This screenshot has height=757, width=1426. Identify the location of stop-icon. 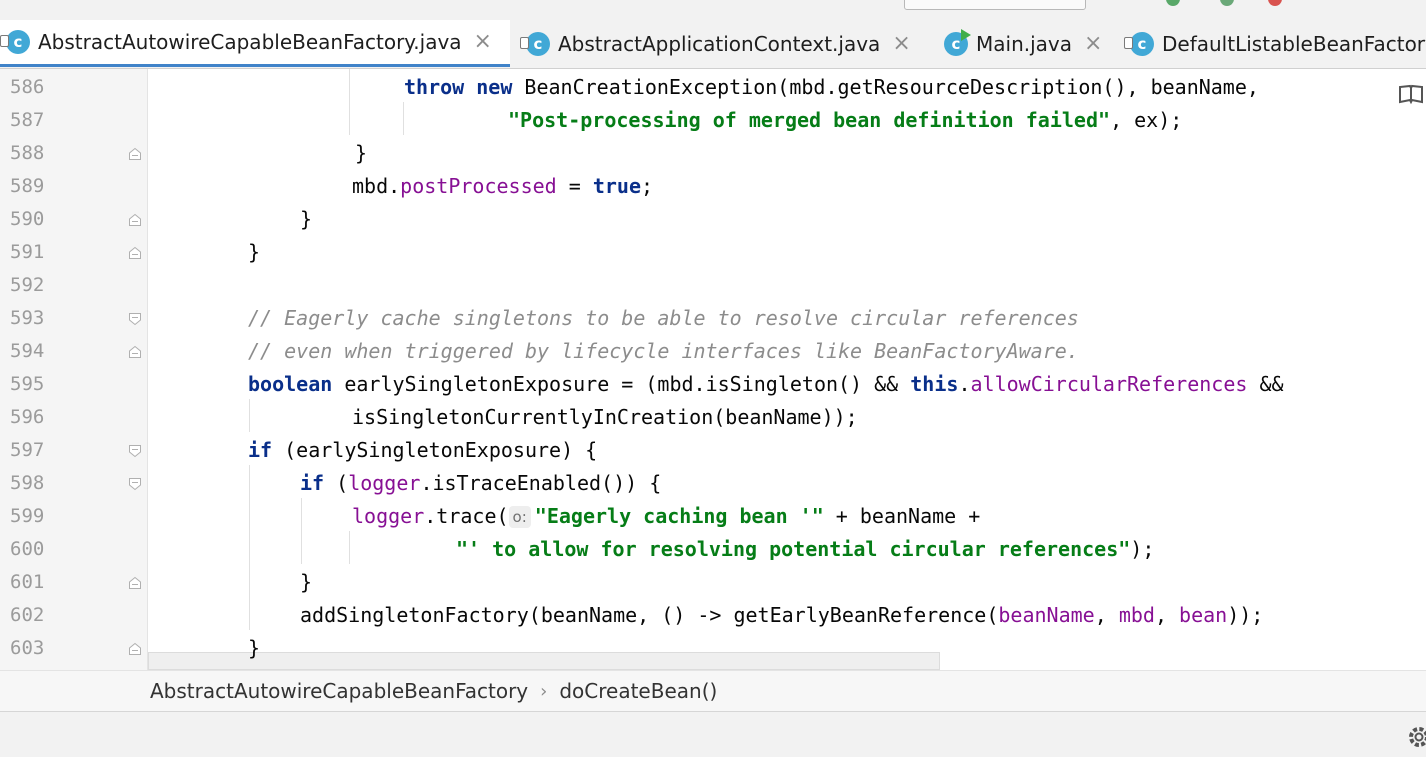
(1275, 3).